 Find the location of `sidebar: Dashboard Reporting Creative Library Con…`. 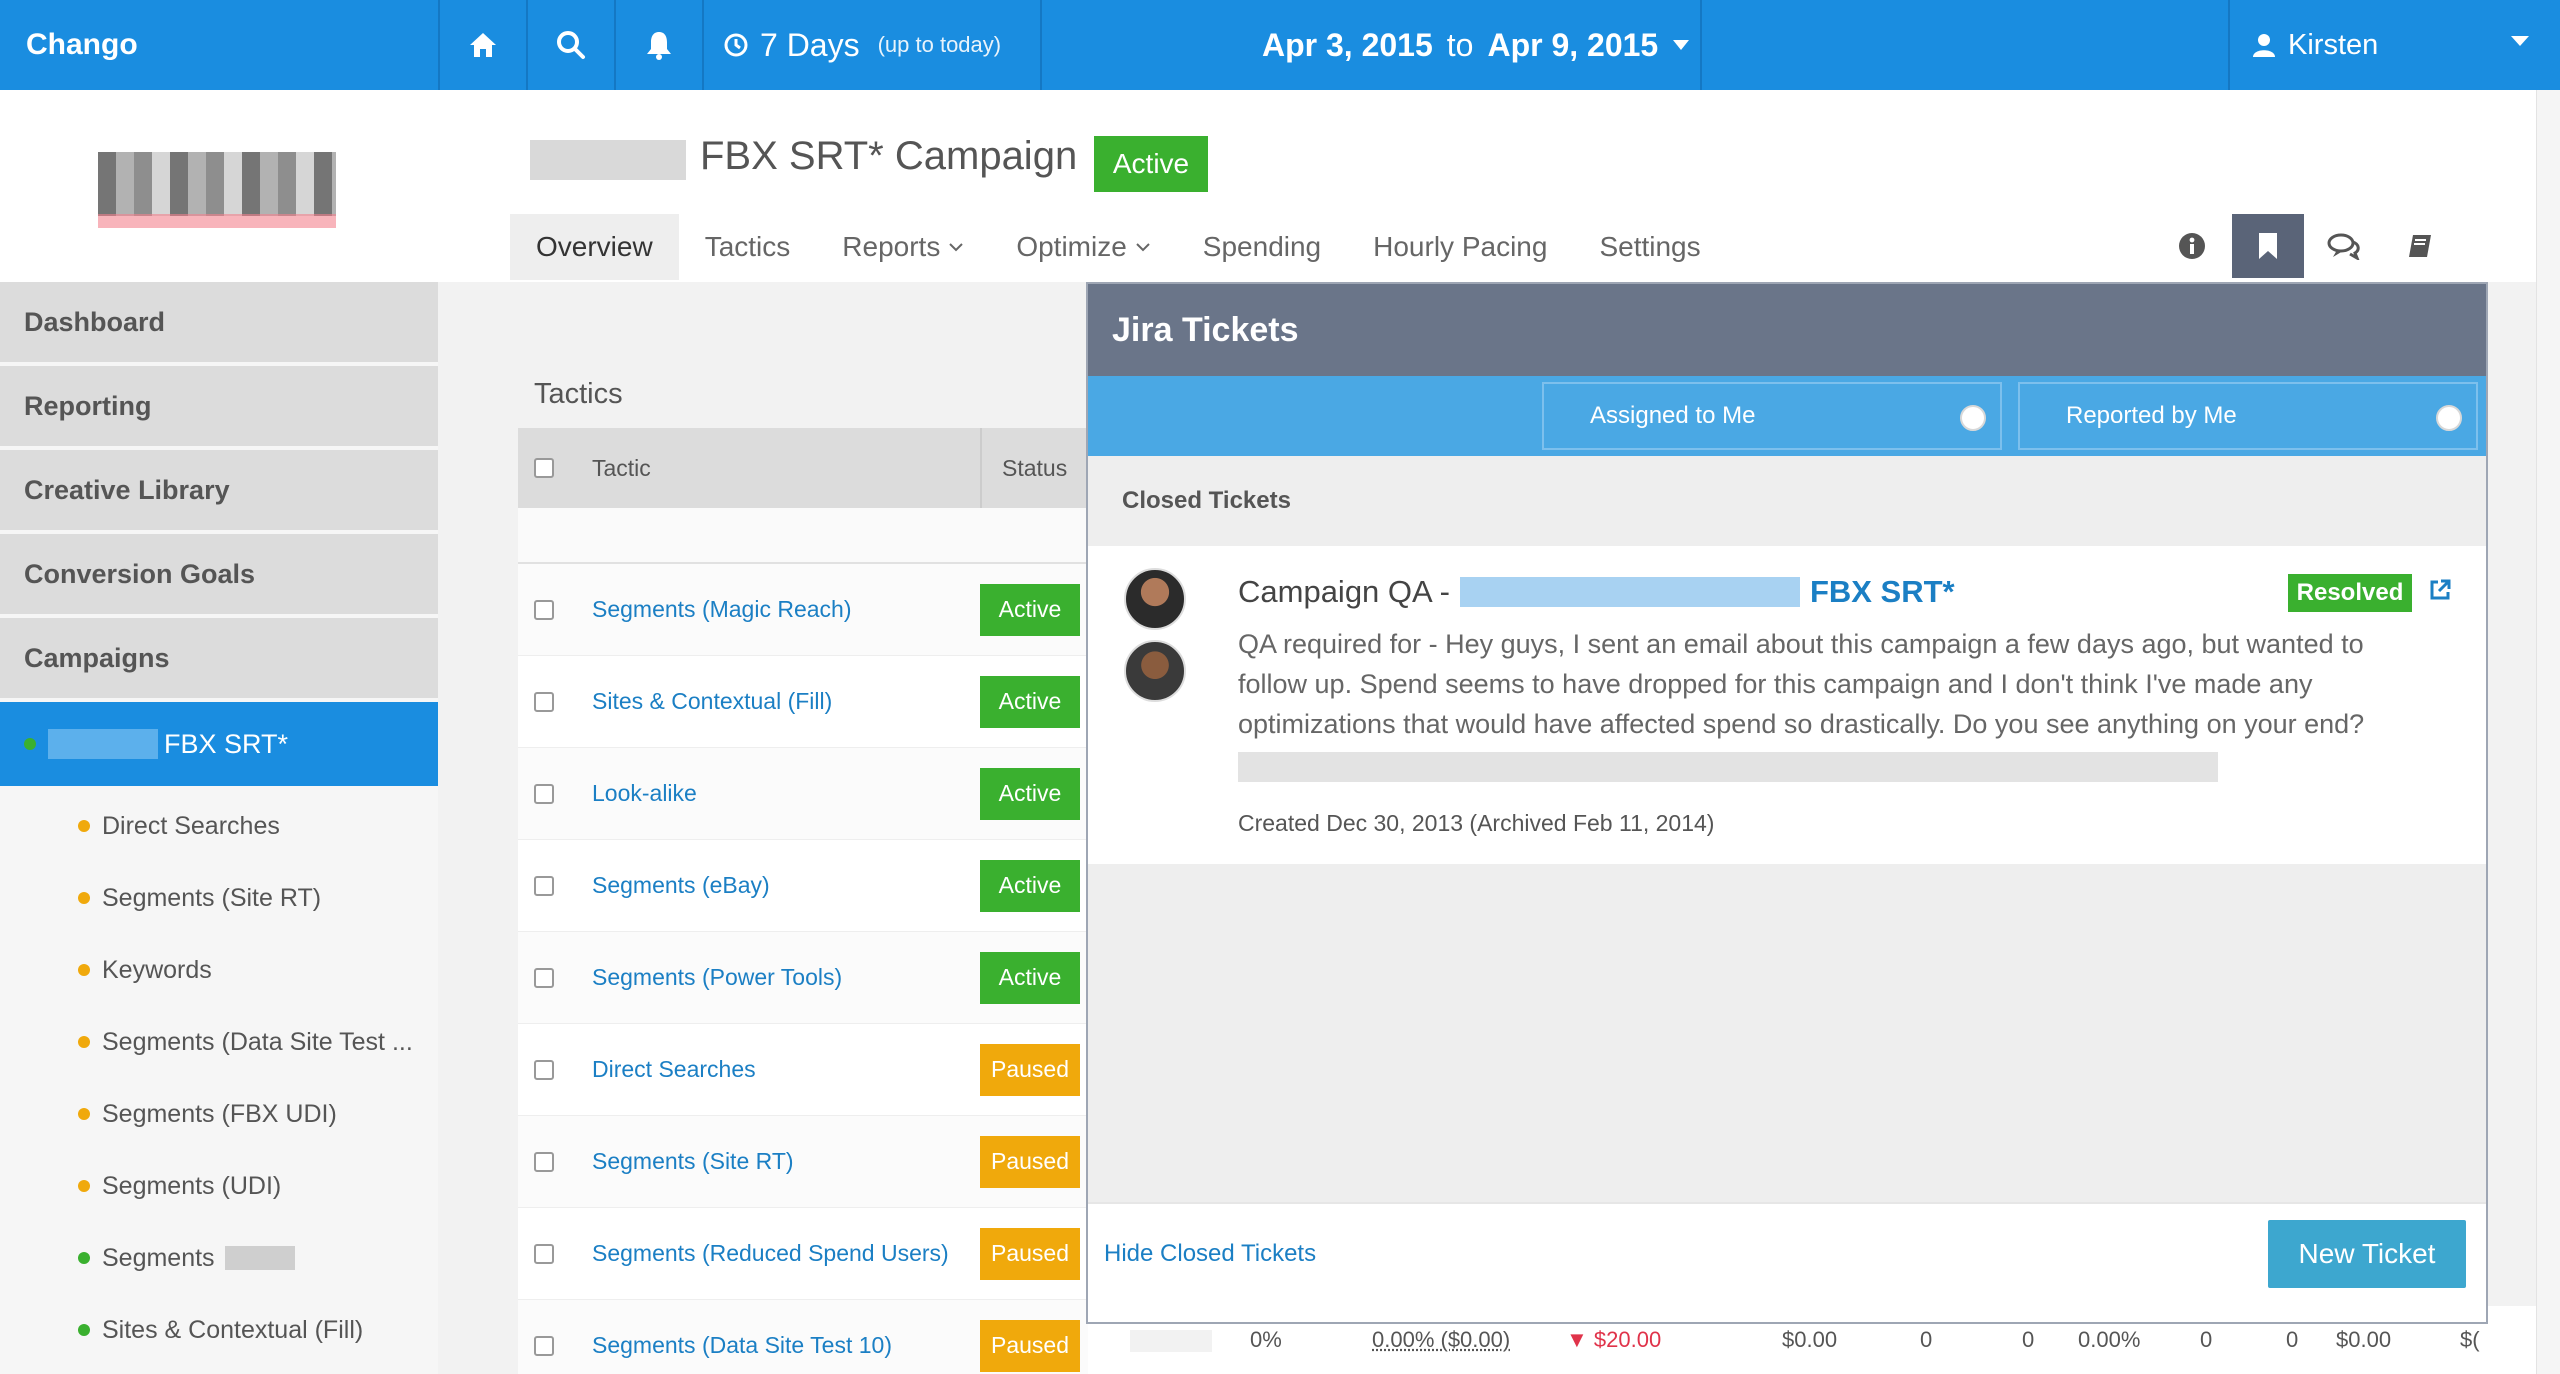

sidebar: Dashboard Reporting Creative Library Con… is located at coordinates (219, 828).